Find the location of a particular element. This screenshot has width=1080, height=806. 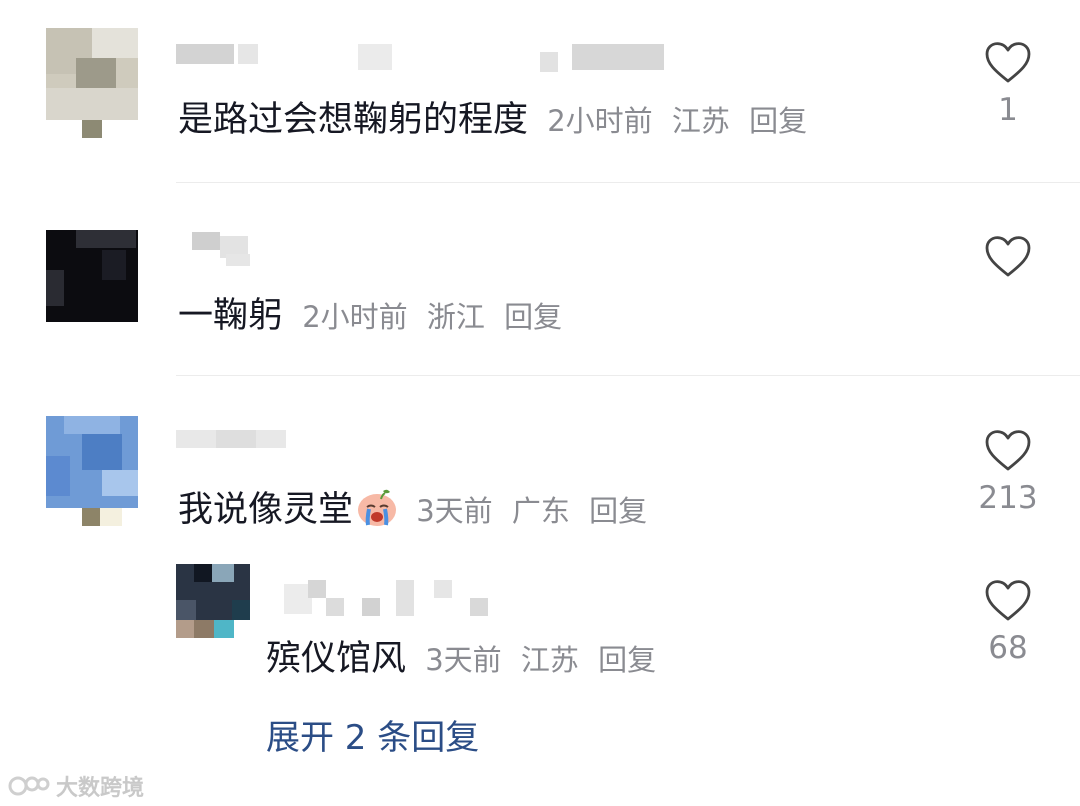

comment-body: 我说像灵堂 is located at coordinates (266, 510).